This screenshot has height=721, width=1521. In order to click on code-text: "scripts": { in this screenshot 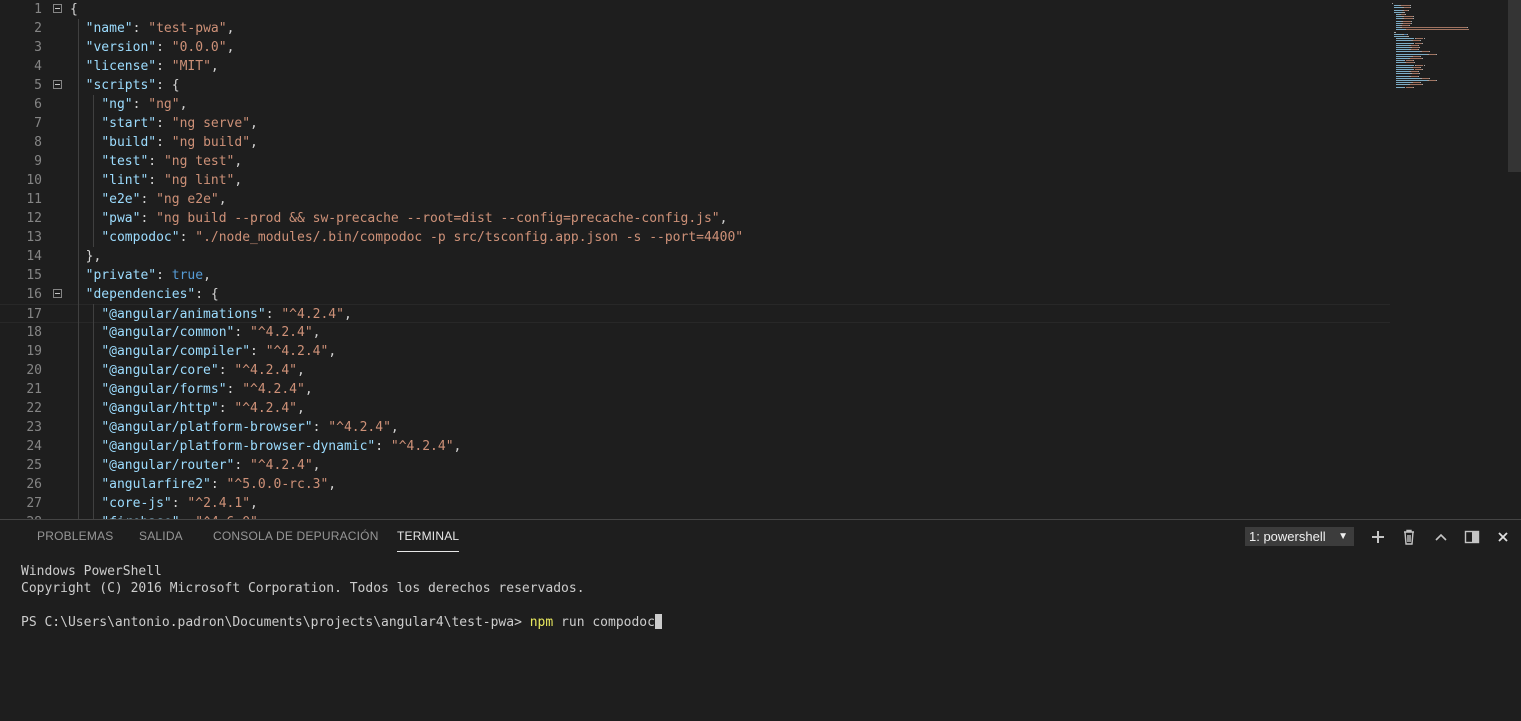, I will do `click(125, 85)`.